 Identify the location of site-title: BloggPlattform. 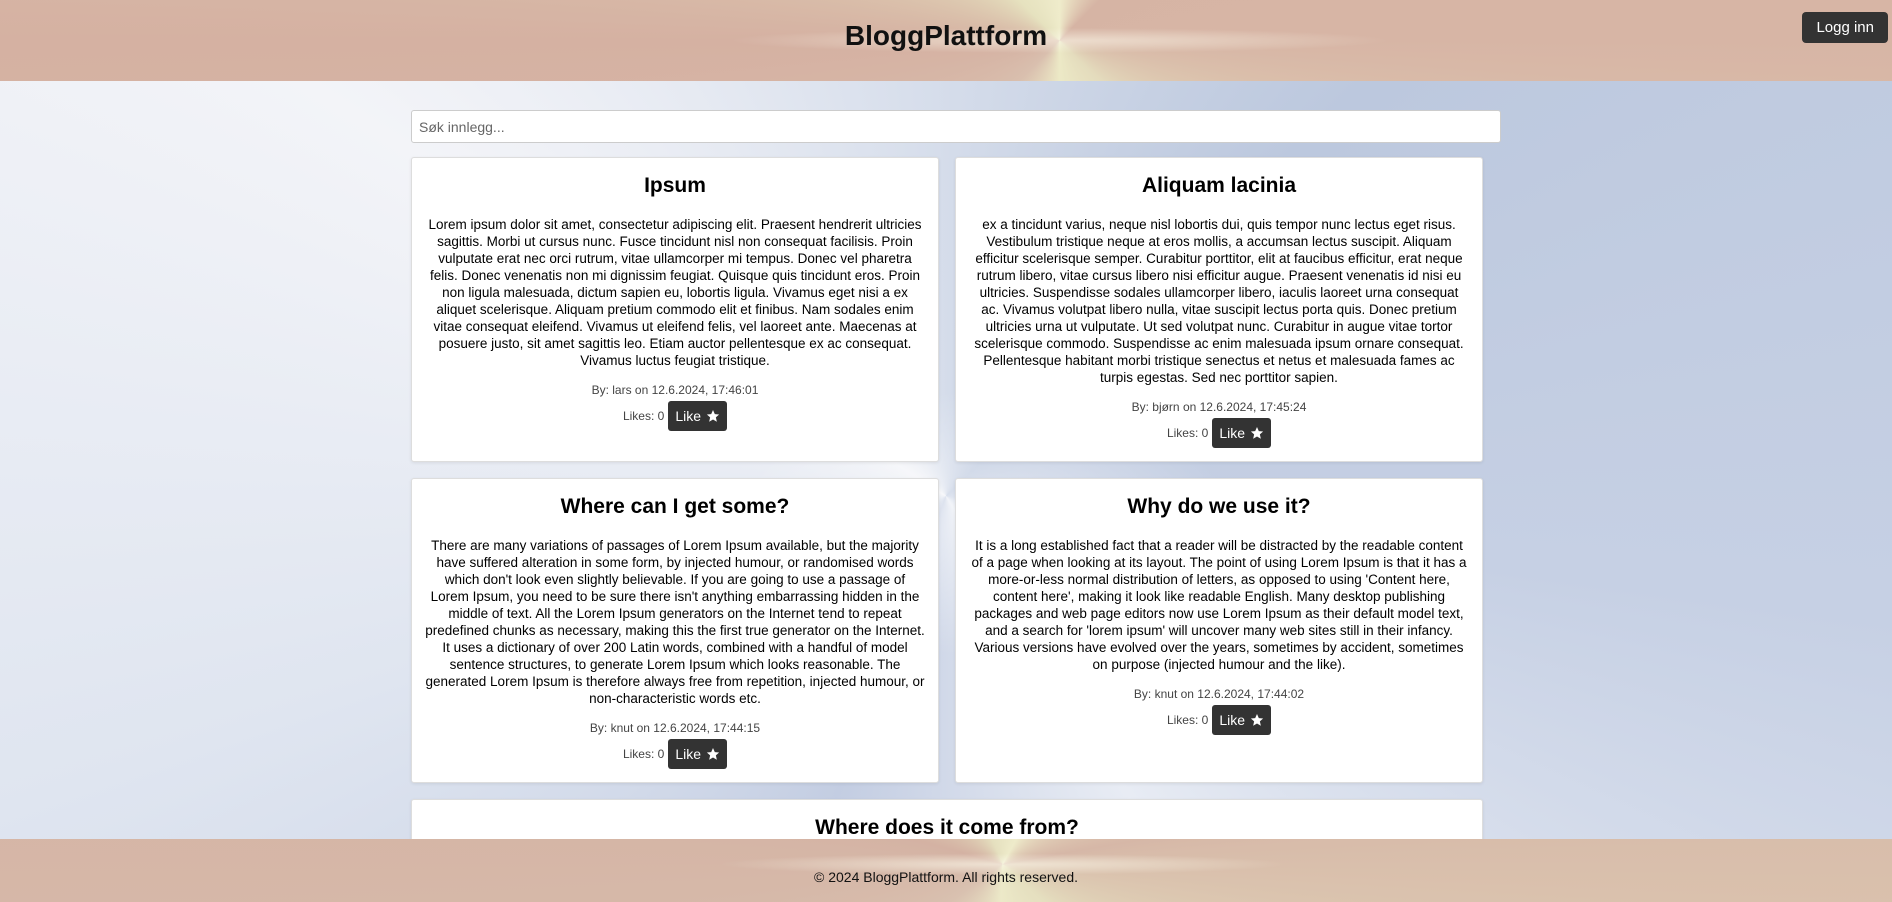
(946, 35).